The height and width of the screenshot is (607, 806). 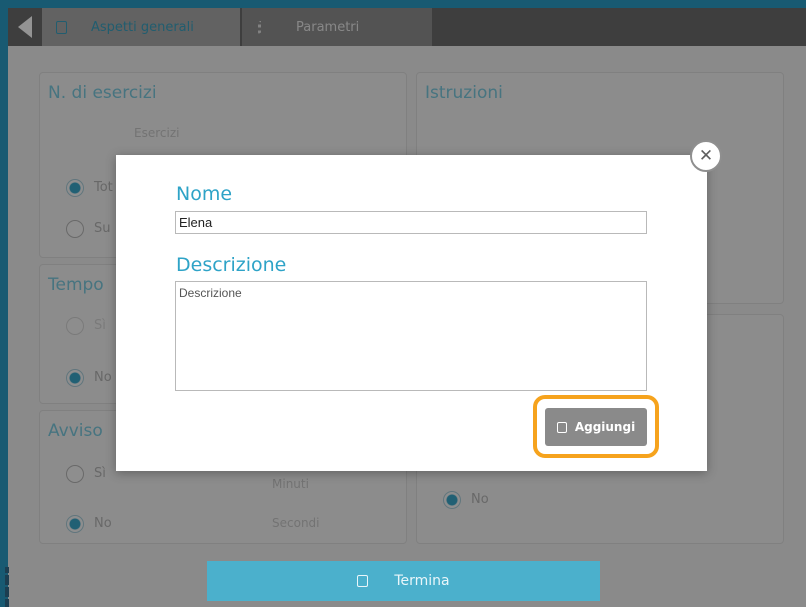 What do you see at coordinates (422, 581) in the screenshot?
I see `termina-label: Termina` at bounding box center [422, 581].